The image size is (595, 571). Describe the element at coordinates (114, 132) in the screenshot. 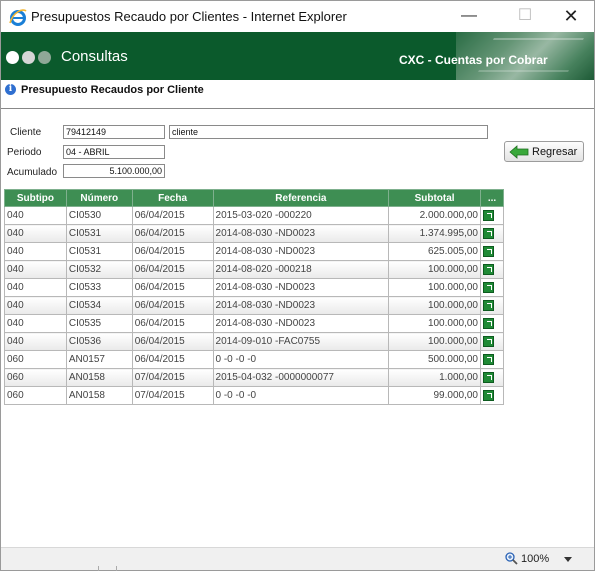

I see `cliente-id-field: 79412149` at that location.